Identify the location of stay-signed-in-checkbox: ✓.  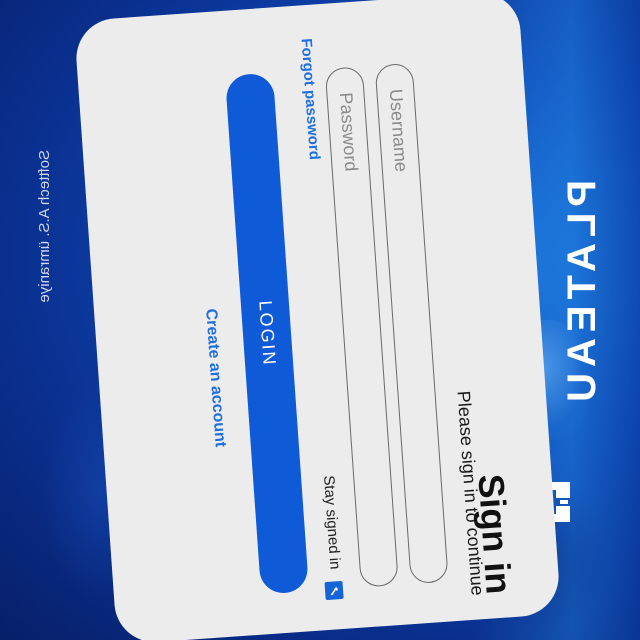
(334, 590).